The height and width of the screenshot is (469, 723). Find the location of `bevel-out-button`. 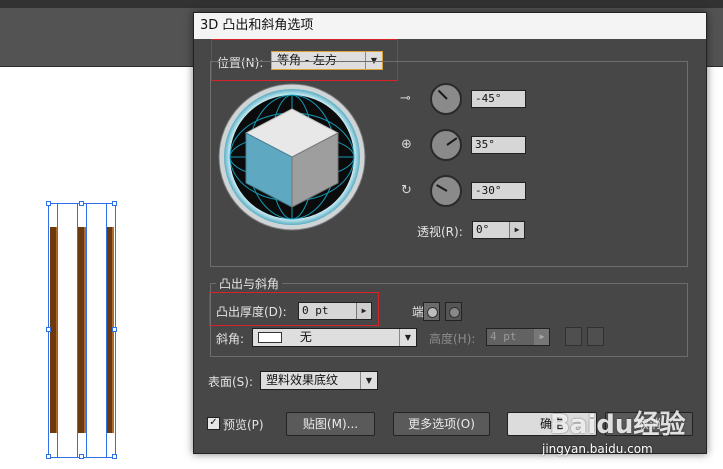

bevel-out-button is located at coordinates (573, 336).